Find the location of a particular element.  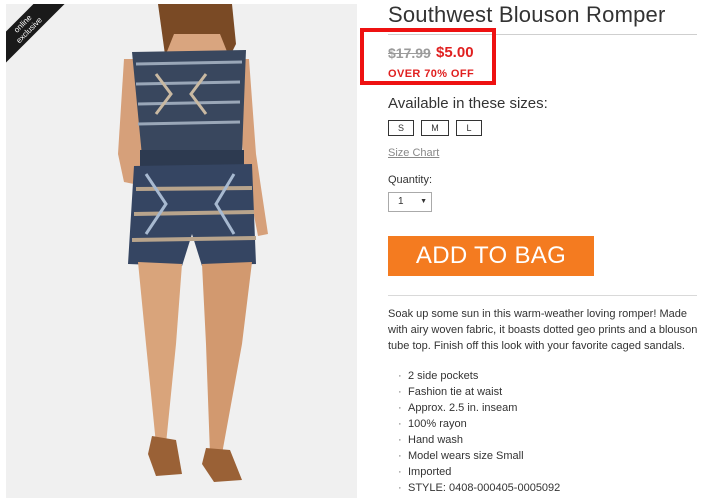

quantity-select: 1 ▼ is located at coordinates (410, 202).